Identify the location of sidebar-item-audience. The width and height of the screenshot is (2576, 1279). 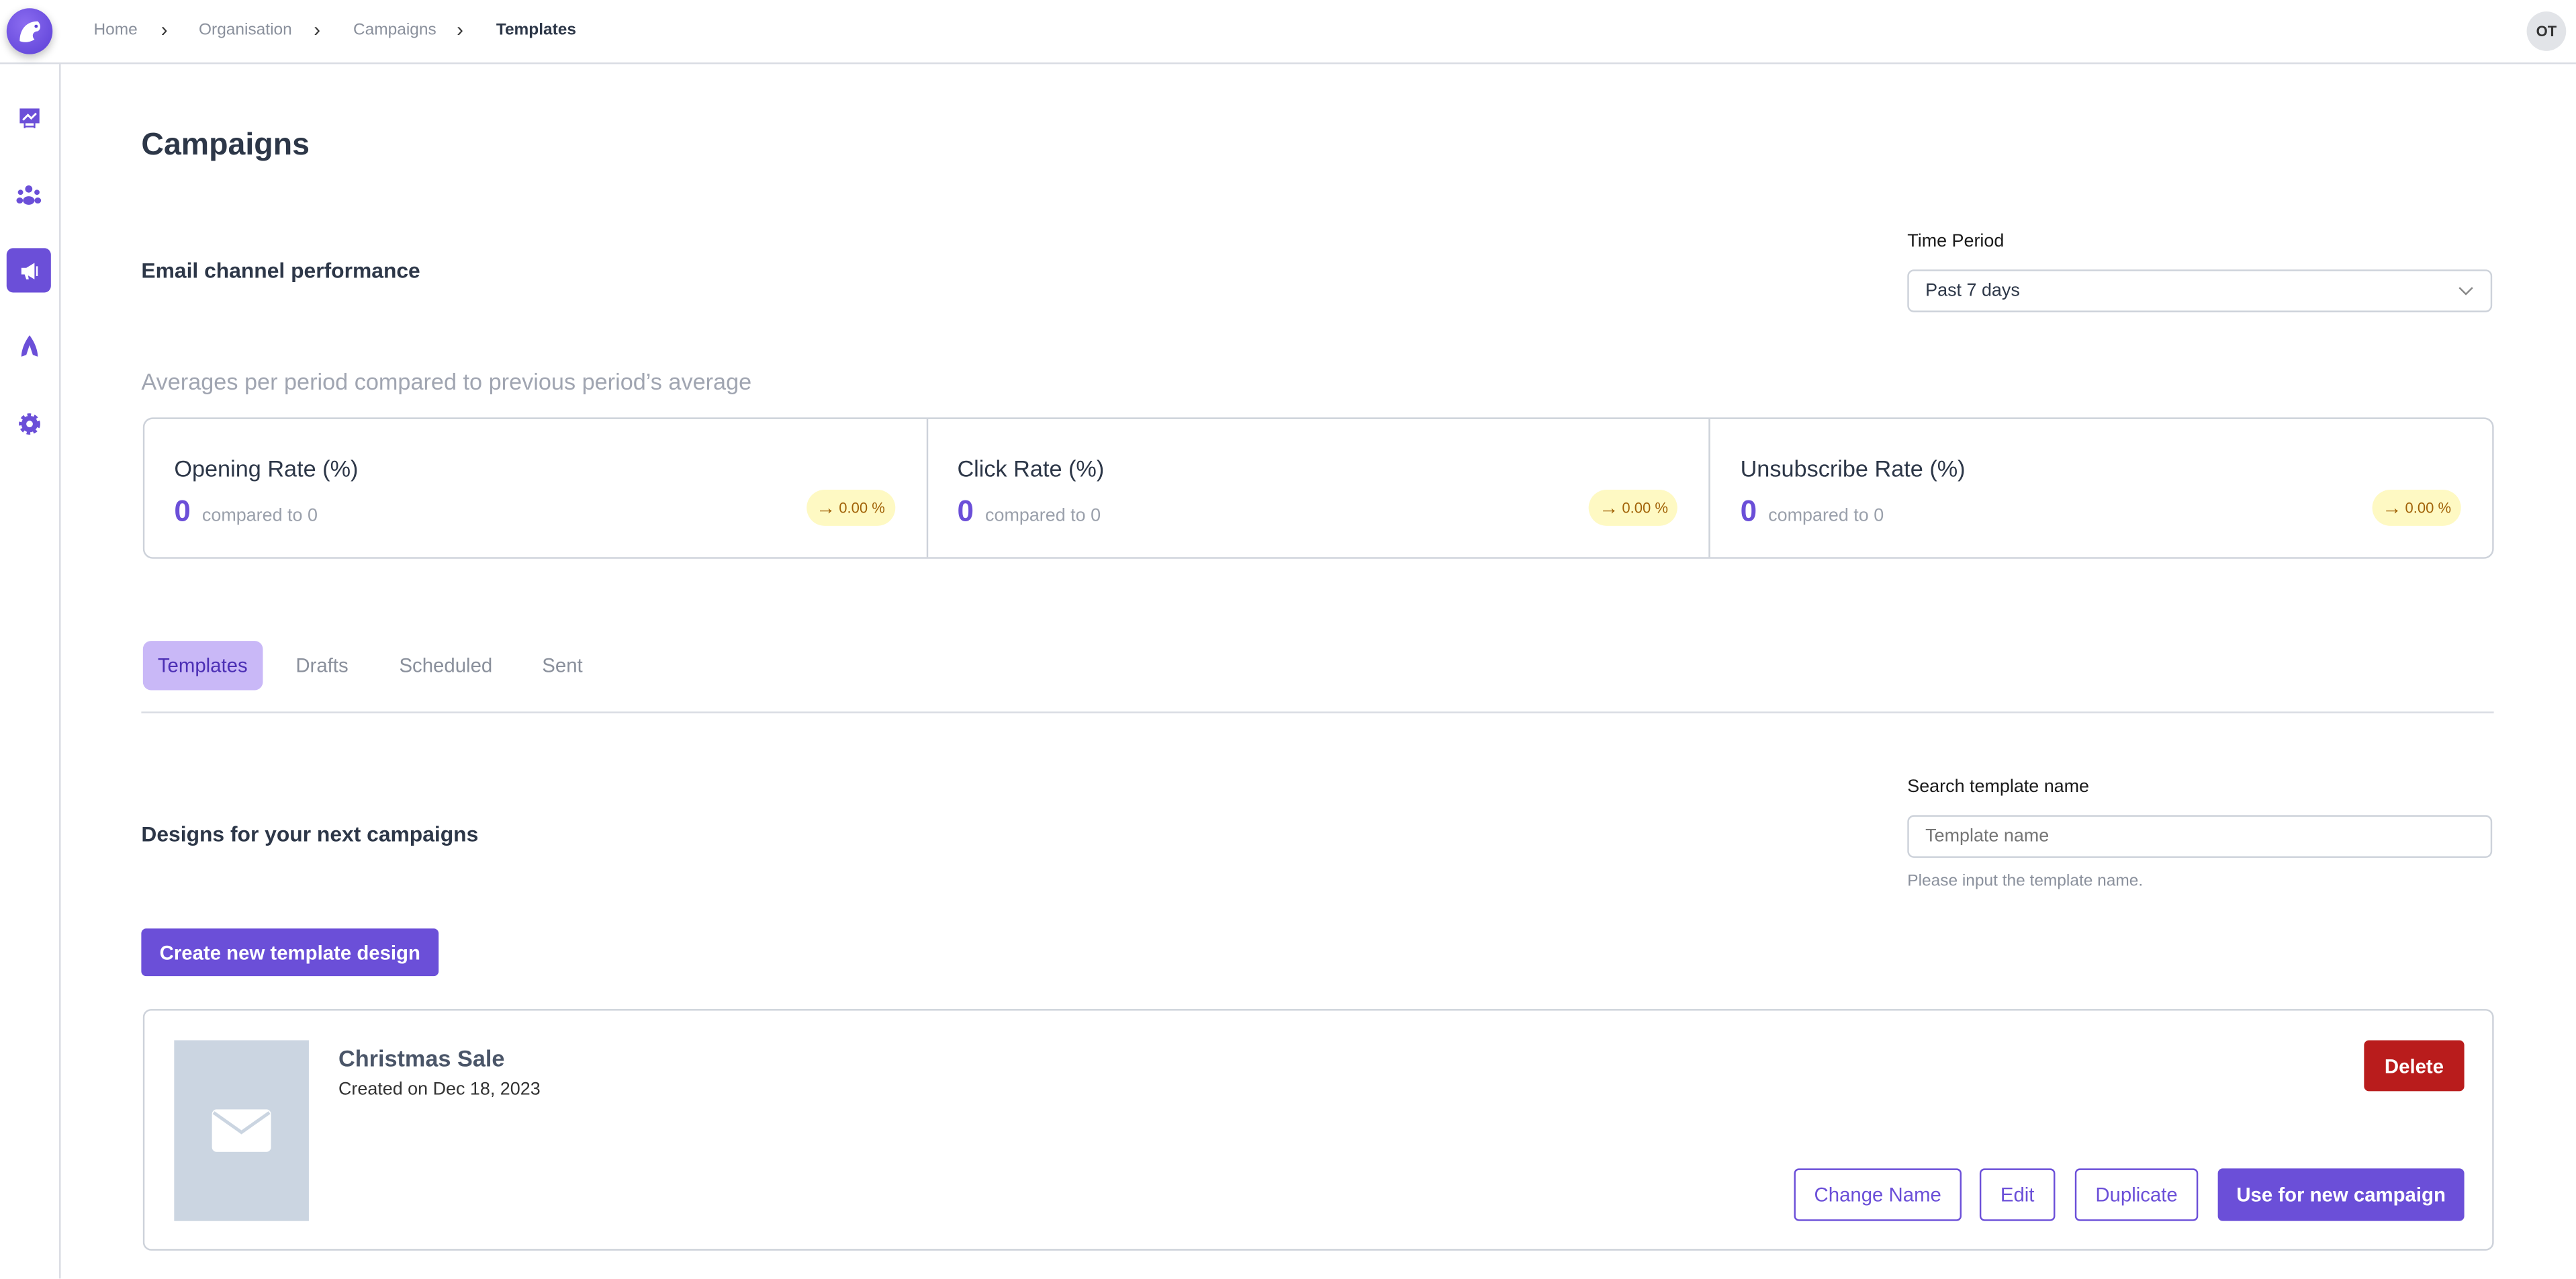
(29, 195).